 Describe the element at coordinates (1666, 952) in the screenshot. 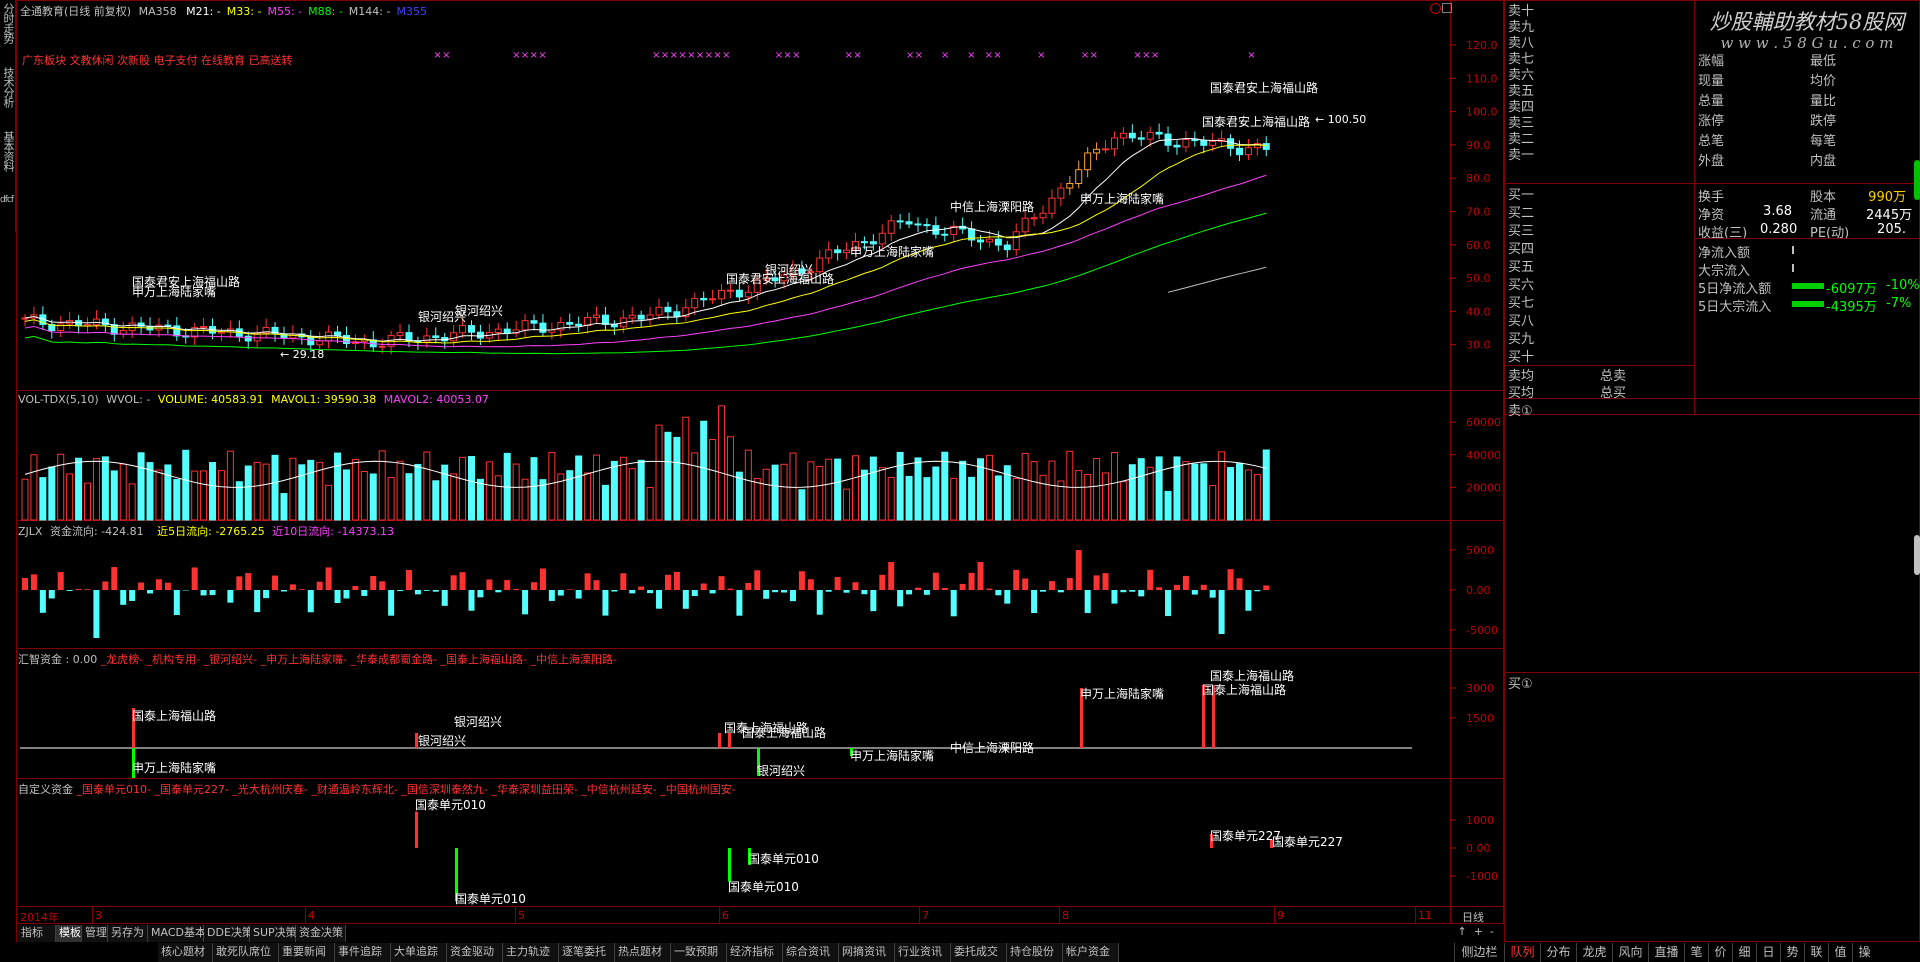

I see `right-tab: 直播` at that location.